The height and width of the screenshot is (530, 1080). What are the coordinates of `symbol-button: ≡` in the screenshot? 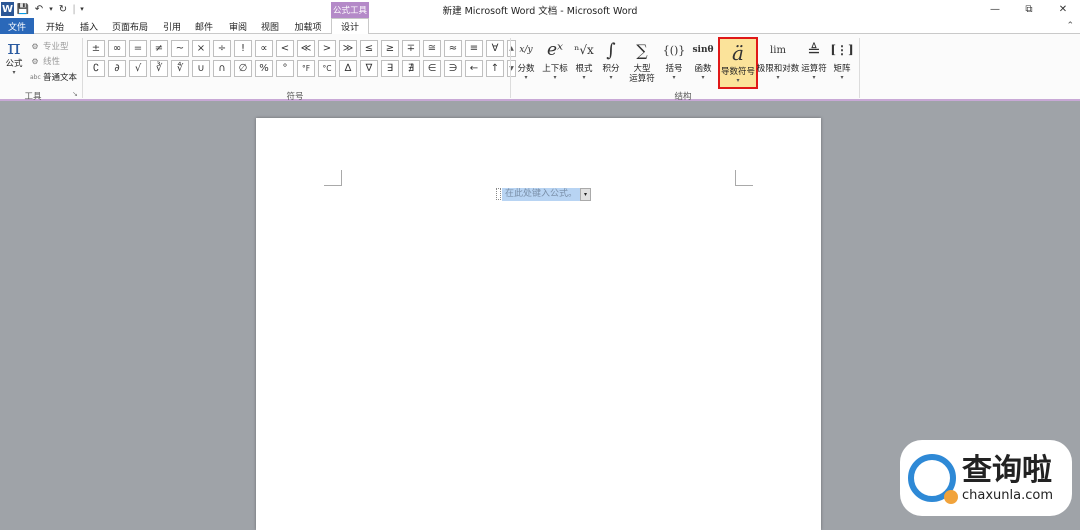 It's located at (474, 48).